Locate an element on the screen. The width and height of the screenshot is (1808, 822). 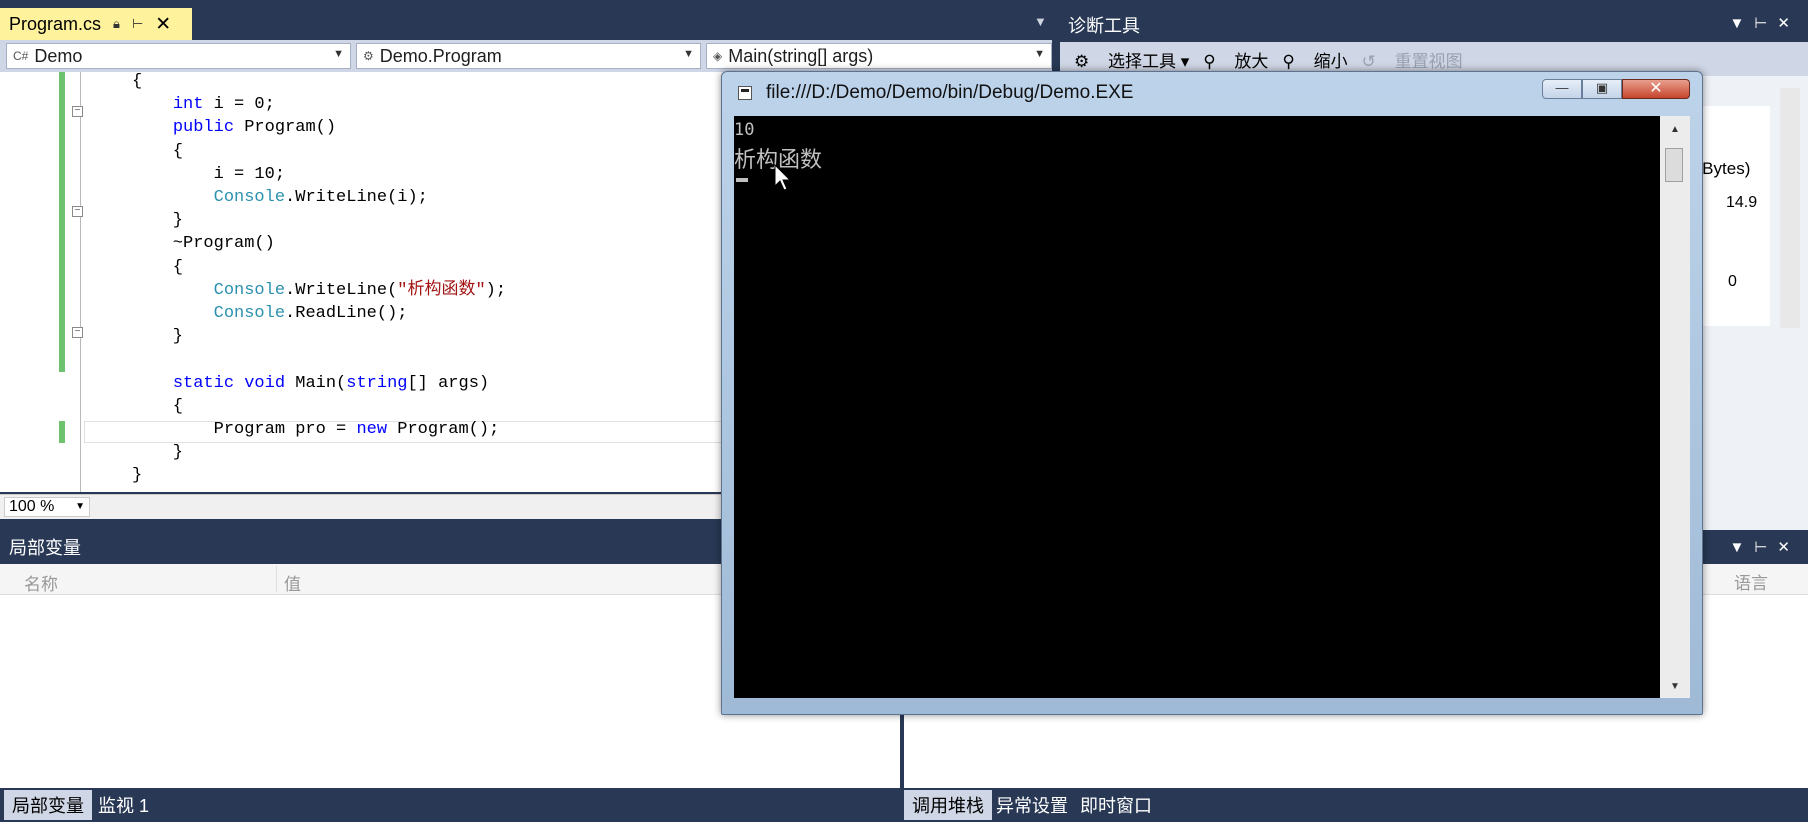
tab-label: 异常设置 is located at coordinates (1032, 806).